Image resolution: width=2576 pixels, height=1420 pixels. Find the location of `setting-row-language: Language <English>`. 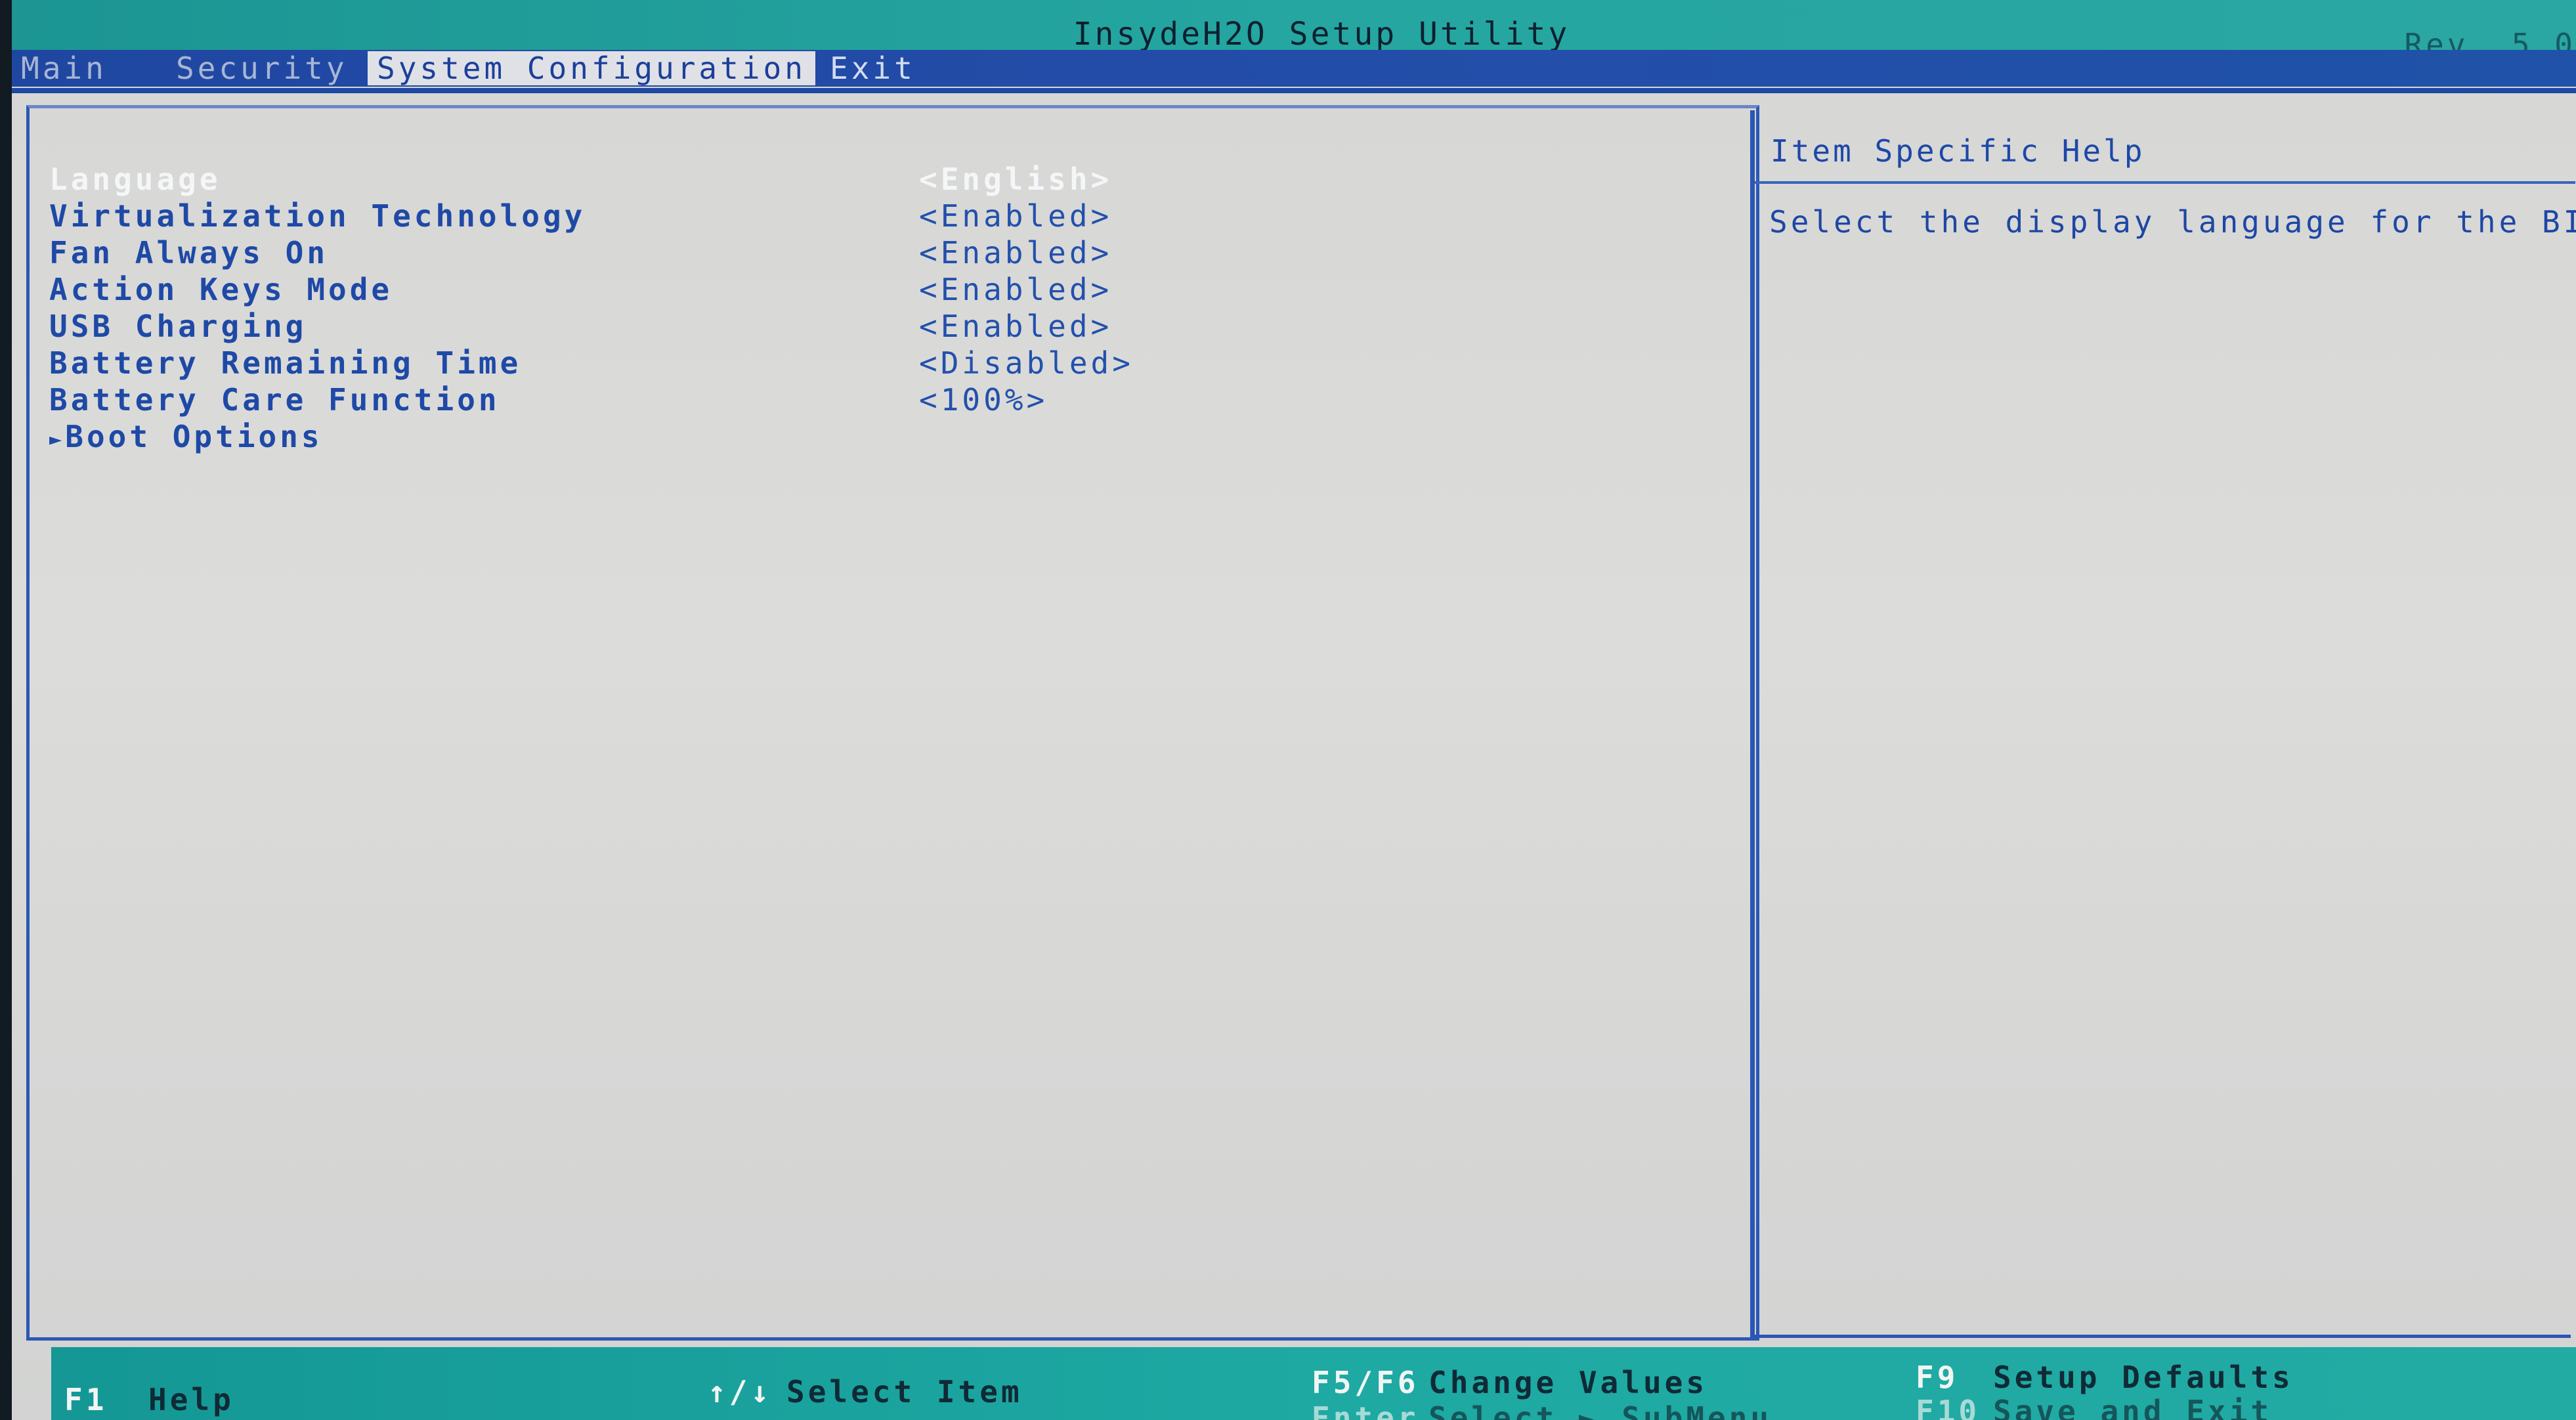

setting-row-language: Language <English> is located at coordinates (771, 179).